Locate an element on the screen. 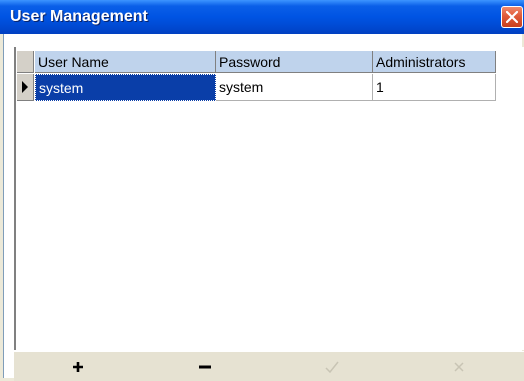 This screenshot has height=381, width=524. title-bar: User Management is located at coordinates (262, 17).